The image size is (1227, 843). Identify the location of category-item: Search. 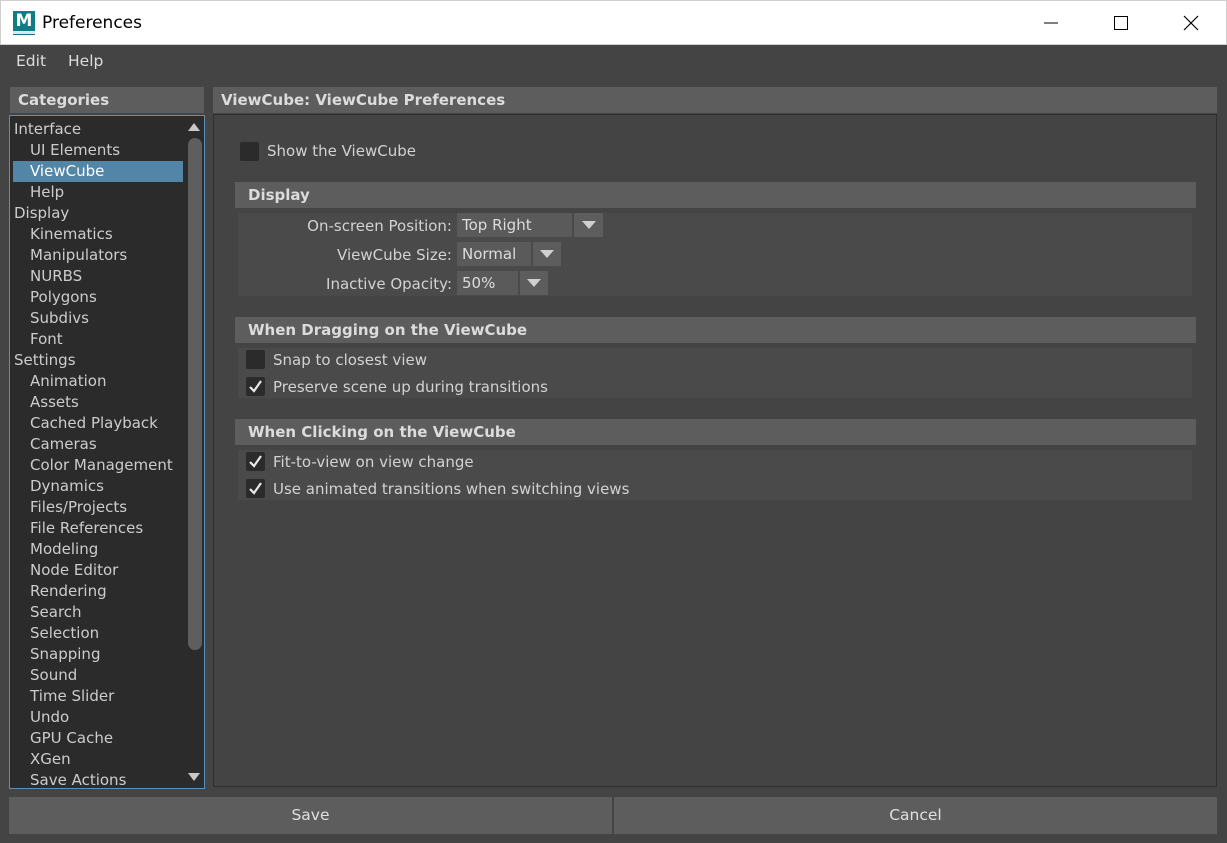
(98, 612).